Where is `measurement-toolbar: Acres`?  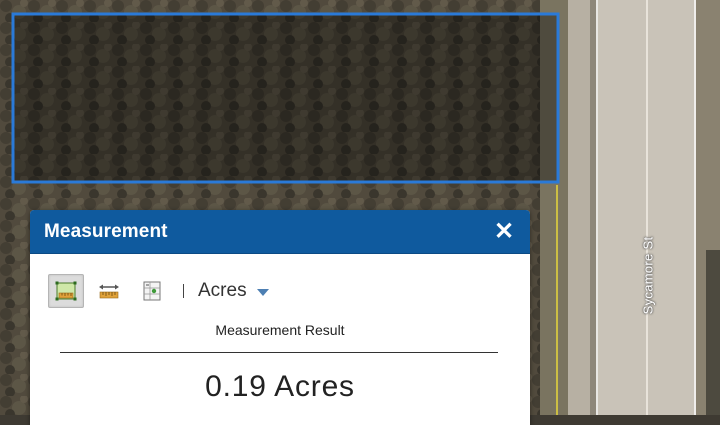 measurement-toolbar: Acres is located at coordinates (158, 291).